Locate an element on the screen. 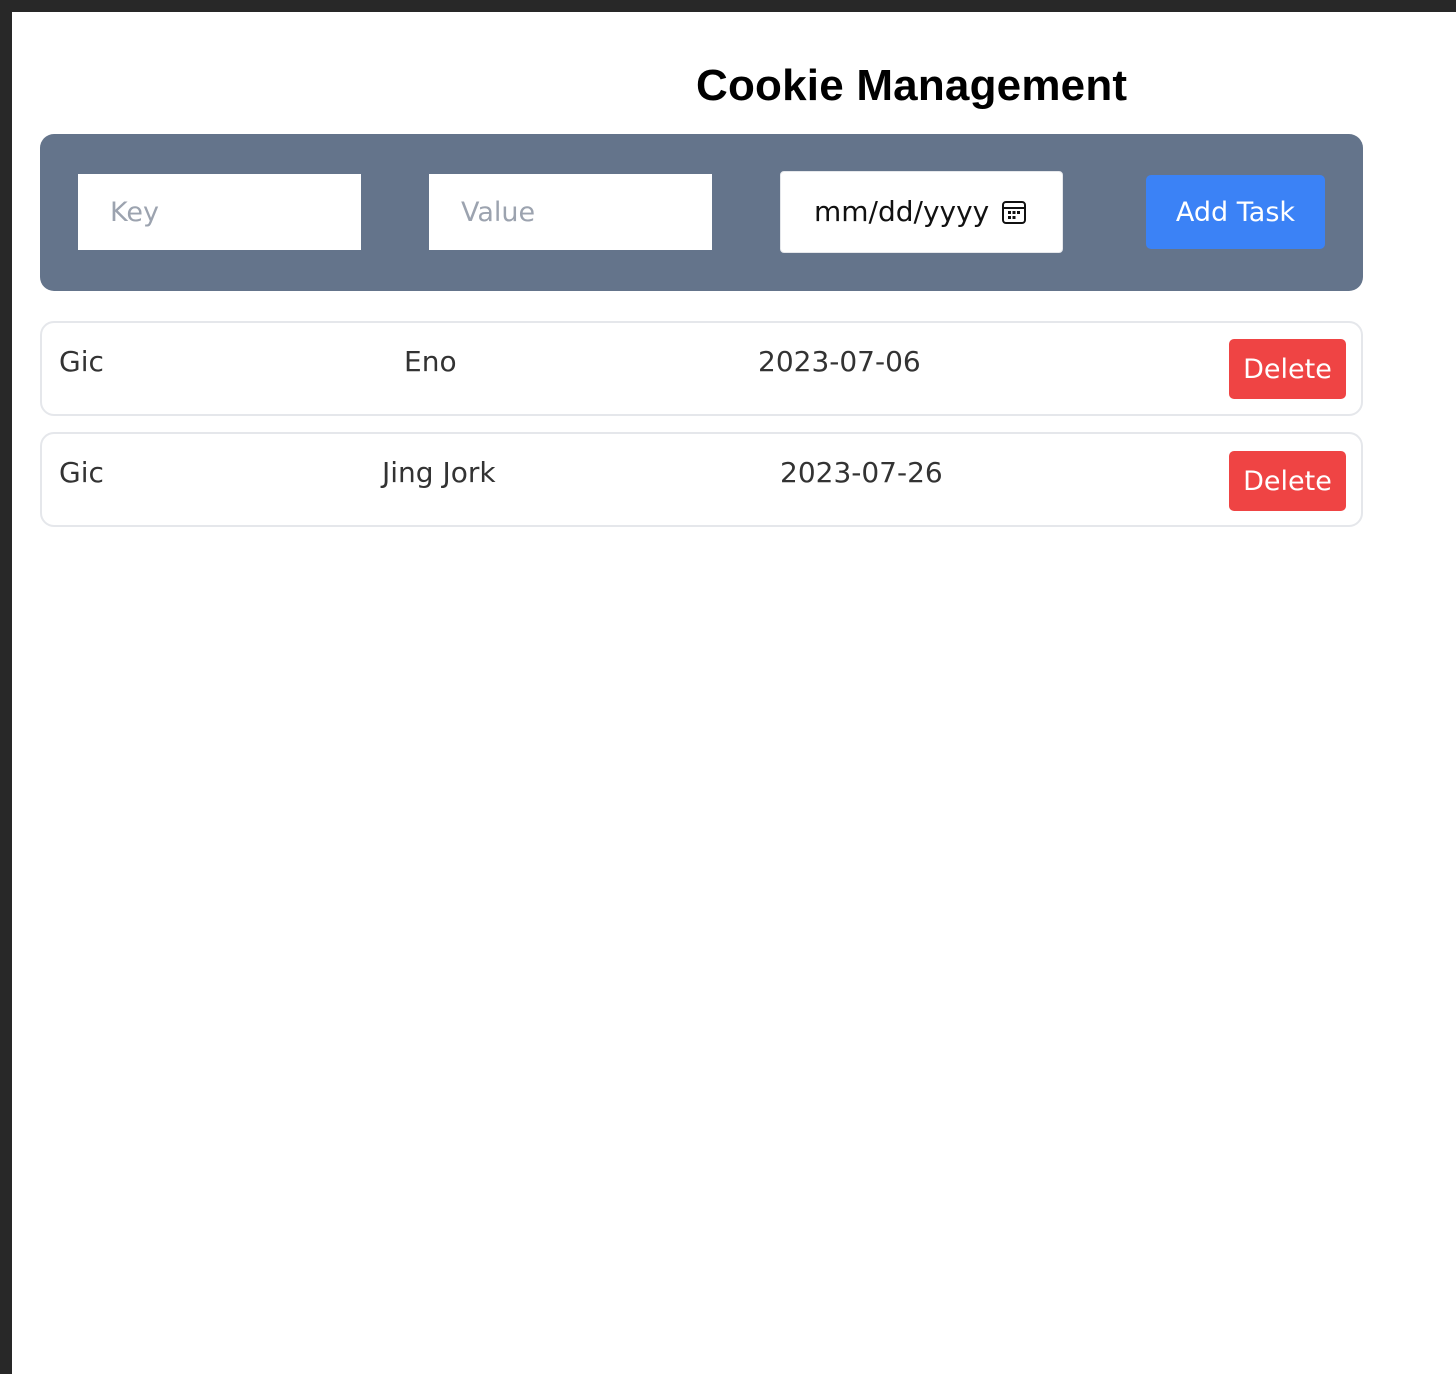 This screenshot has width=1456, height=1374. date-placeholder: mm/dd/yyyy is located at coordinates (902, 211).